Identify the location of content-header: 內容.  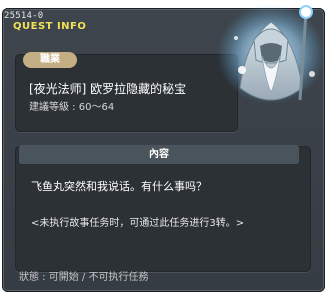
(159, 154).